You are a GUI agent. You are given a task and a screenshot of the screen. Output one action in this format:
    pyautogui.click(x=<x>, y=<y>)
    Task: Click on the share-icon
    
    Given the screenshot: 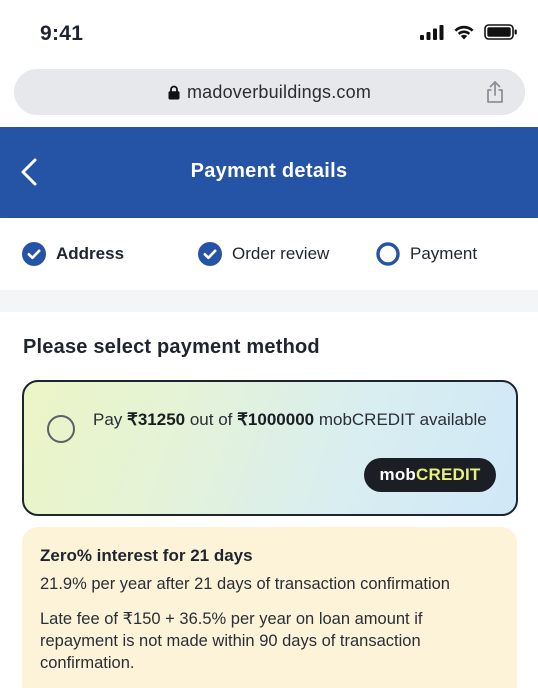 What is the action you would take?
    pyautogui.click(x=495, y=92)
    